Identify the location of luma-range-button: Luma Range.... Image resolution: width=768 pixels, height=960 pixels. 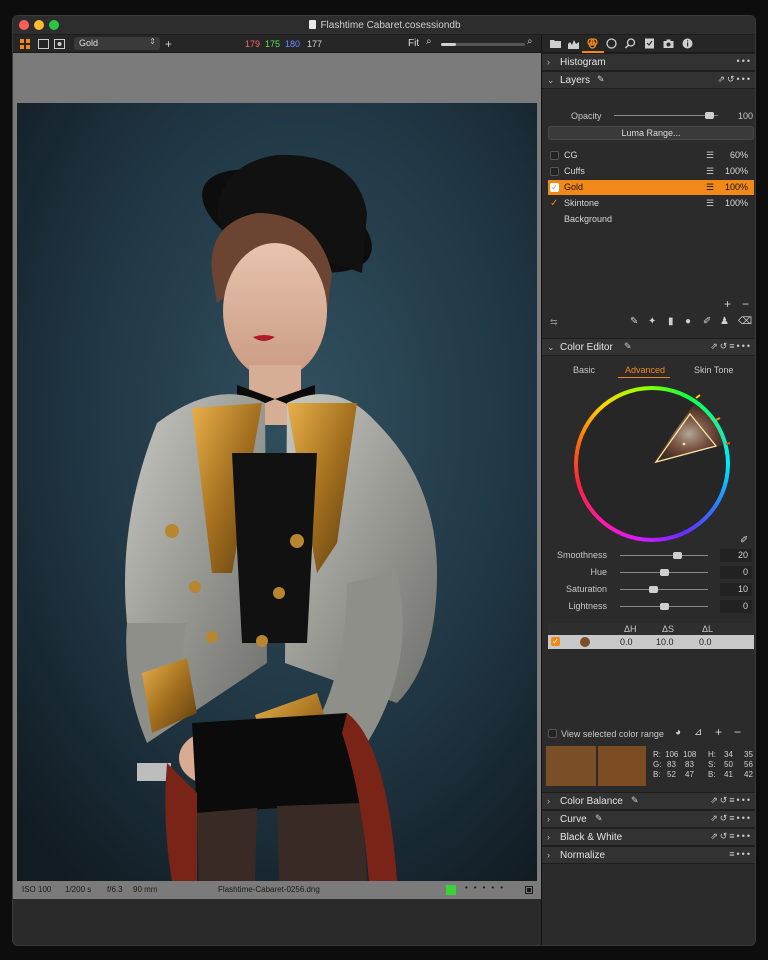
(651, 133).